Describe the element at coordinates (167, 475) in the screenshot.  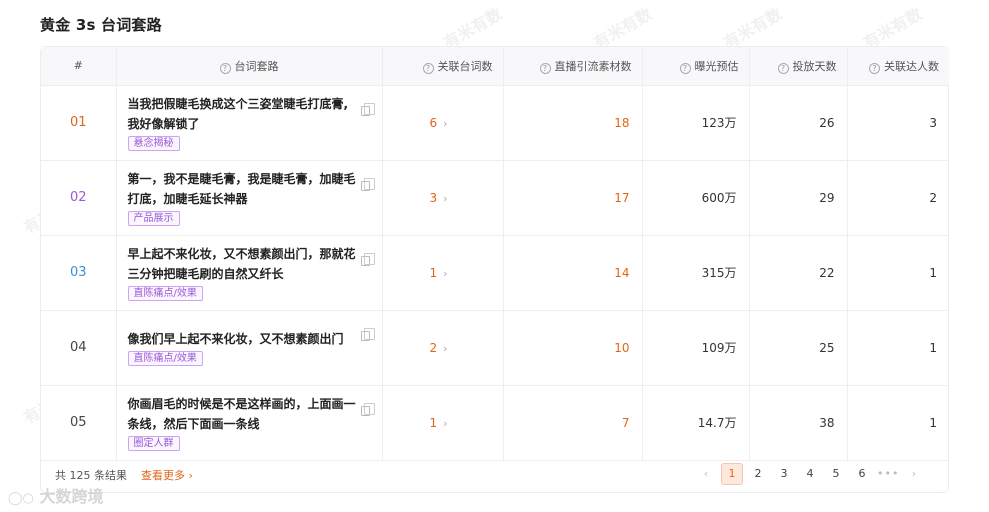
I see `view-more-link: 查看更多 ›` at that location.